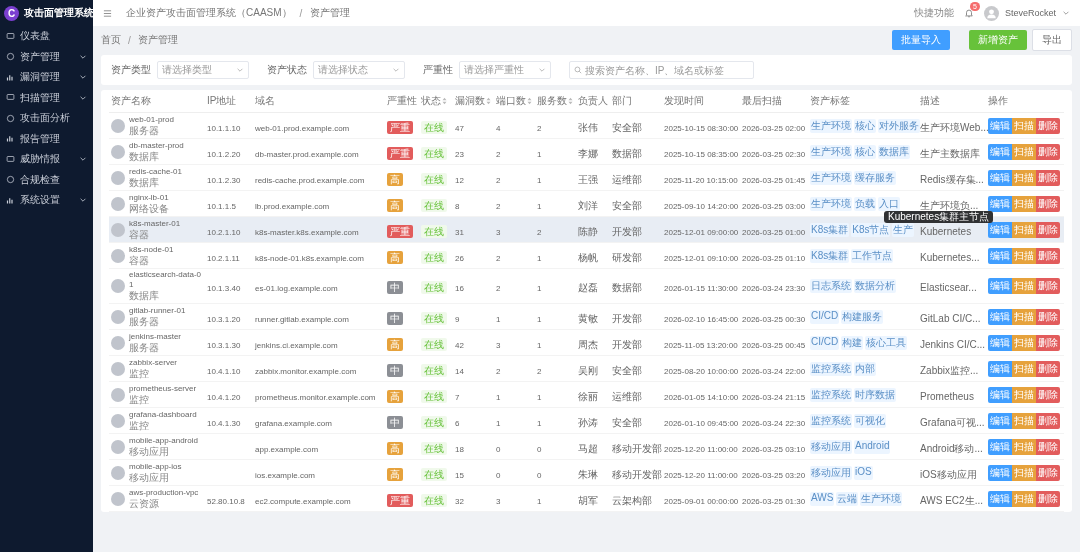 Image resolution: width=1080 pixels, height=552 pixels. I want to click on sidebar-item: 报告管理, so click(46, 138).